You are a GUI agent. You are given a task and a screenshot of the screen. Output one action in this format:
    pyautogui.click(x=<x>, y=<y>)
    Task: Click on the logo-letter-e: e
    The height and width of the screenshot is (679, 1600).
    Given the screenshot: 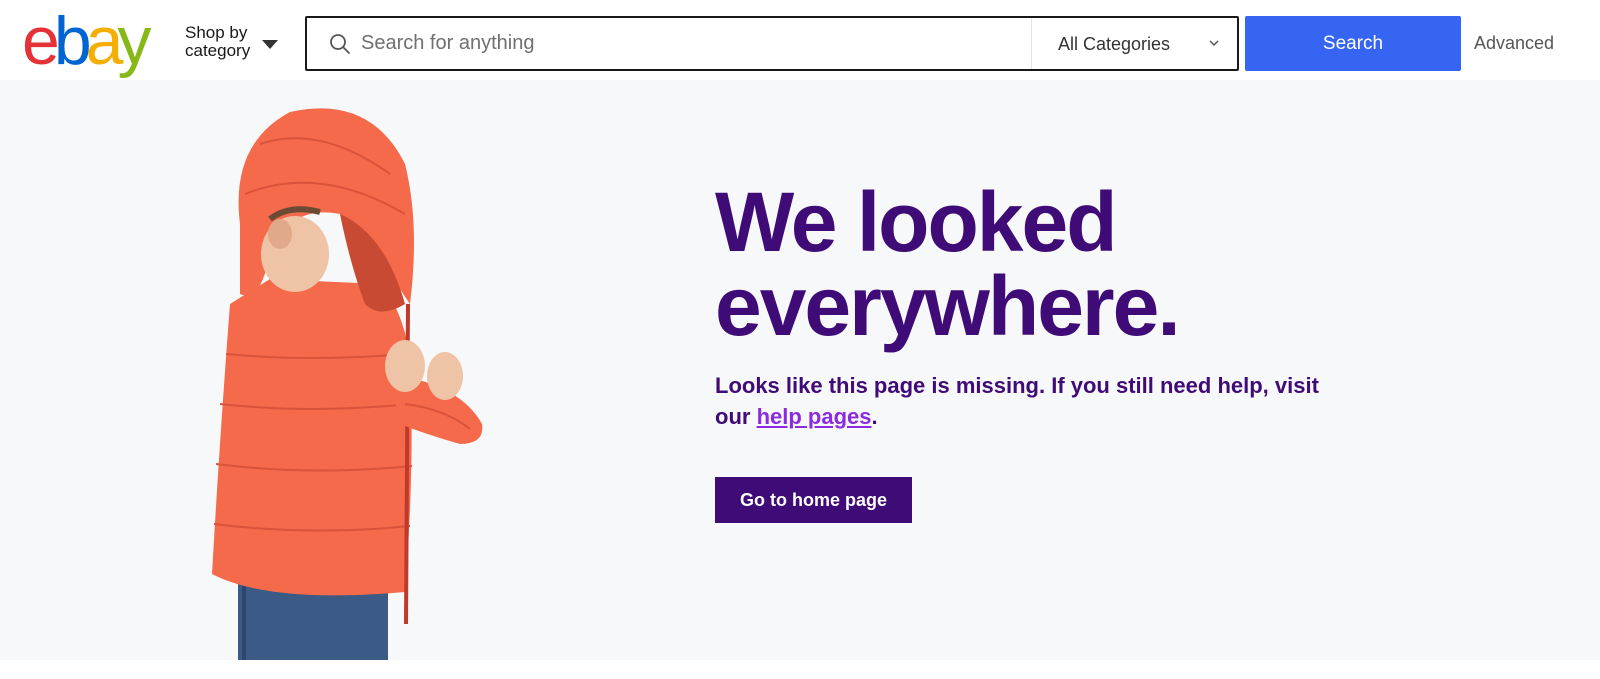 What is the action you would take?
    pyautogui.click(x=41, y=41)
    